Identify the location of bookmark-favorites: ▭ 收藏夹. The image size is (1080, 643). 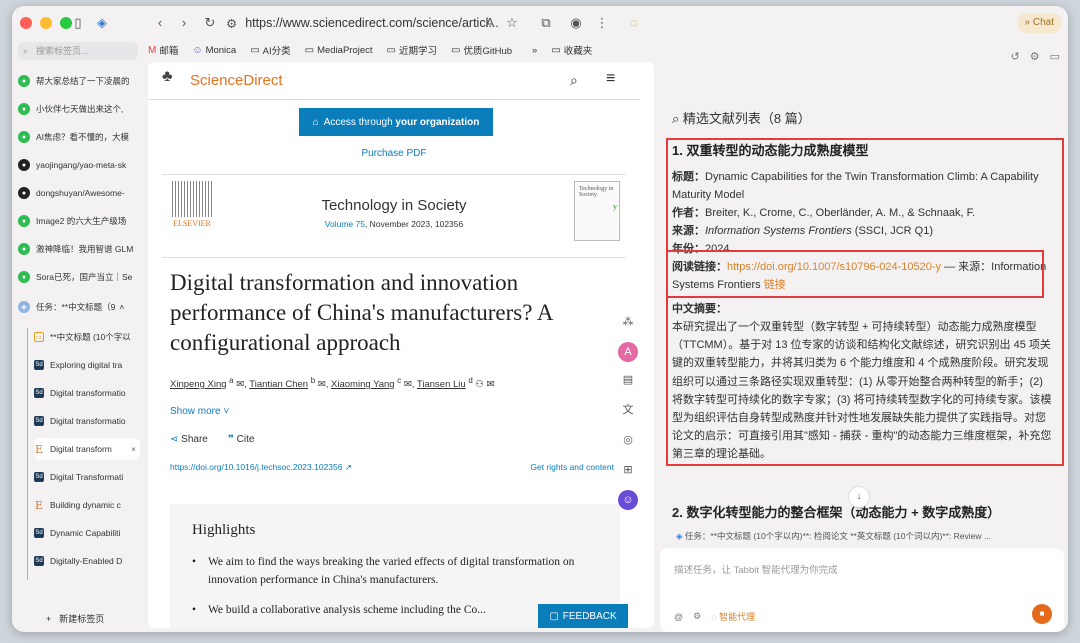
(571, 50).